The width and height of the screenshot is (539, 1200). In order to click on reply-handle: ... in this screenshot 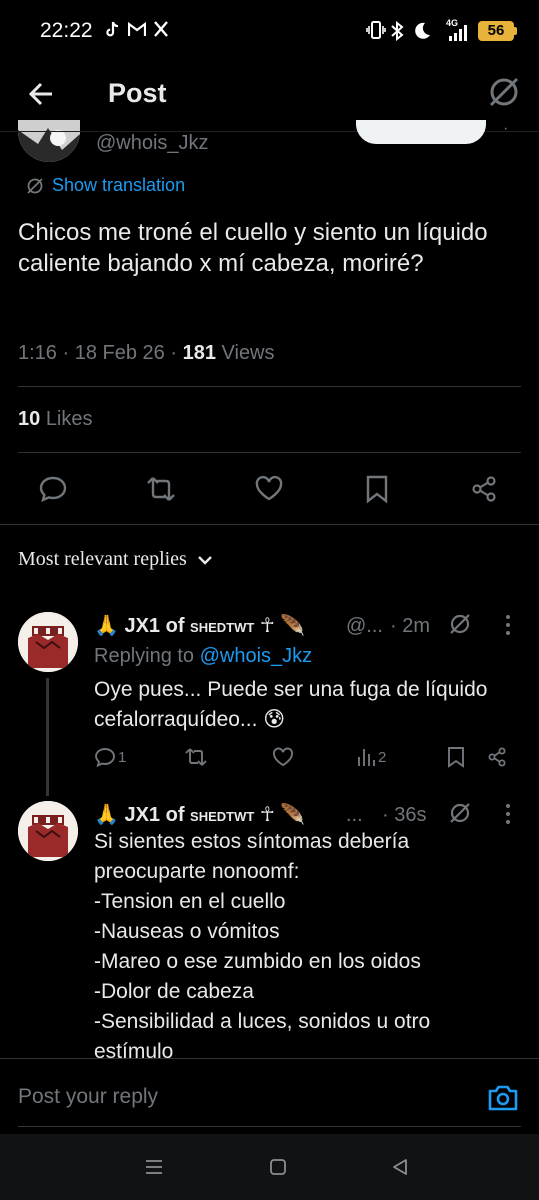, I will do `click(354, 815)`.